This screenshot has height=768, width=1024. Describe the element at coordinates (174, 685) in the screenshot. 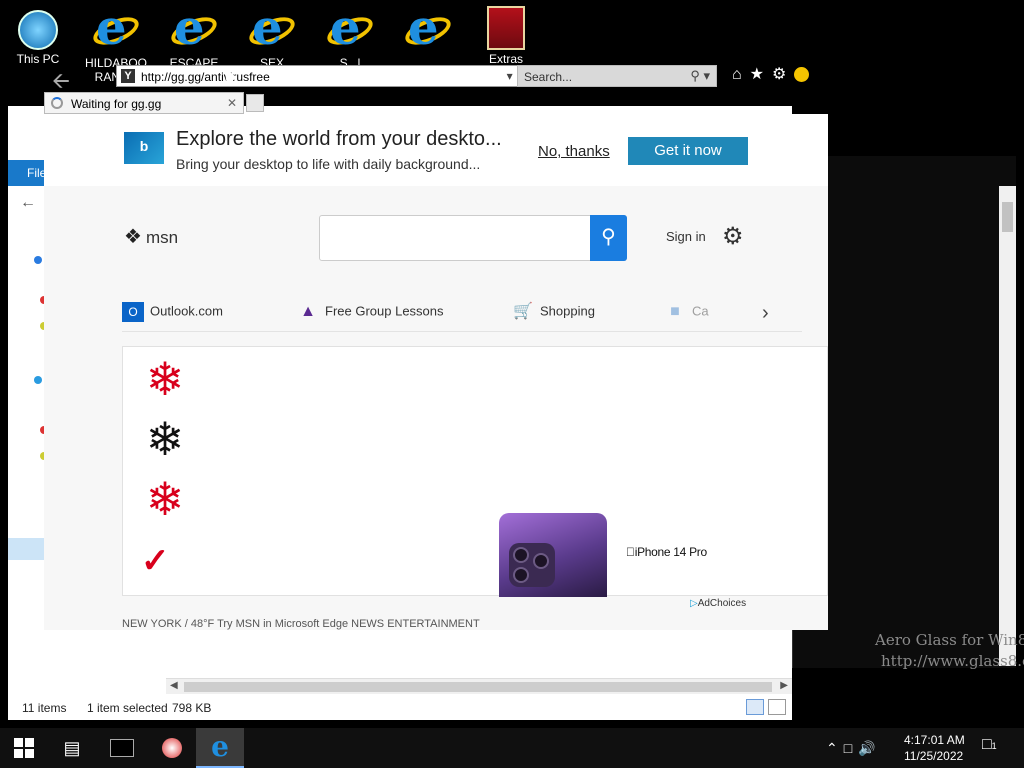

I see `scroll-left-icon: ◀` at that location.